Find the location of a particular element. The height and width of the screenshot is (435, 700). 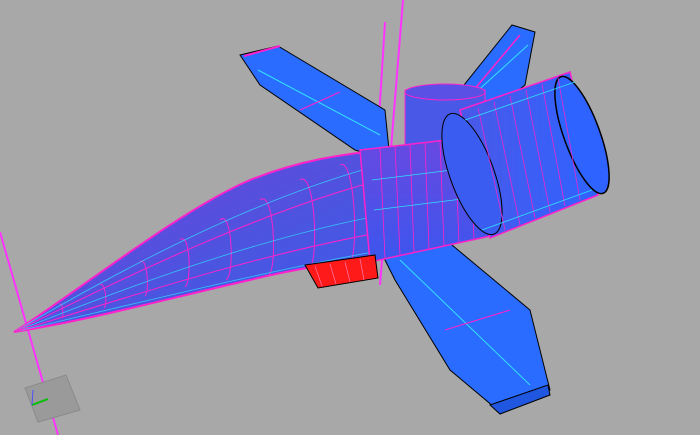

wing-lower-right is located at coordinates (465, 324).